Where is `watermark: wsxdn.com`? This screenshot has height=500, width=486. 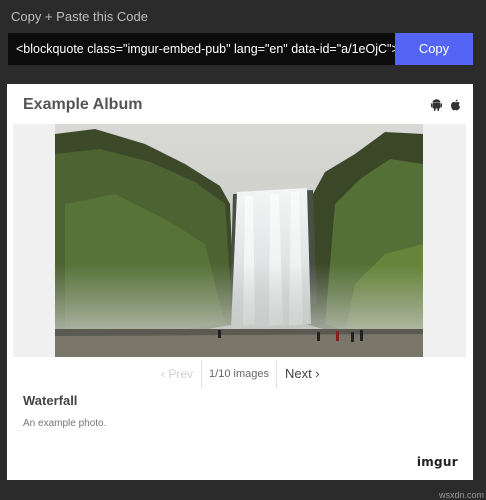 watermark: wsxdn.com is located at coordinates (461, 495).